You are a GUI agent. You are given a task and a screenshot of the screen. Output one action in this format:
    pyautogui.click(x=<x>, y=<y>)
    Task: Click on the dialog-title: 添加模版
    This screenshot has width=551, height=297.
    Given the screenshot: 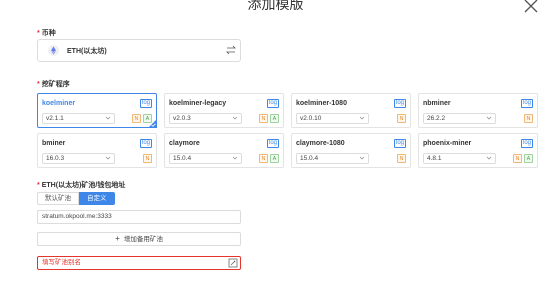 What is the action you would take?
    pyautogui.click(x=275, y=6)
    